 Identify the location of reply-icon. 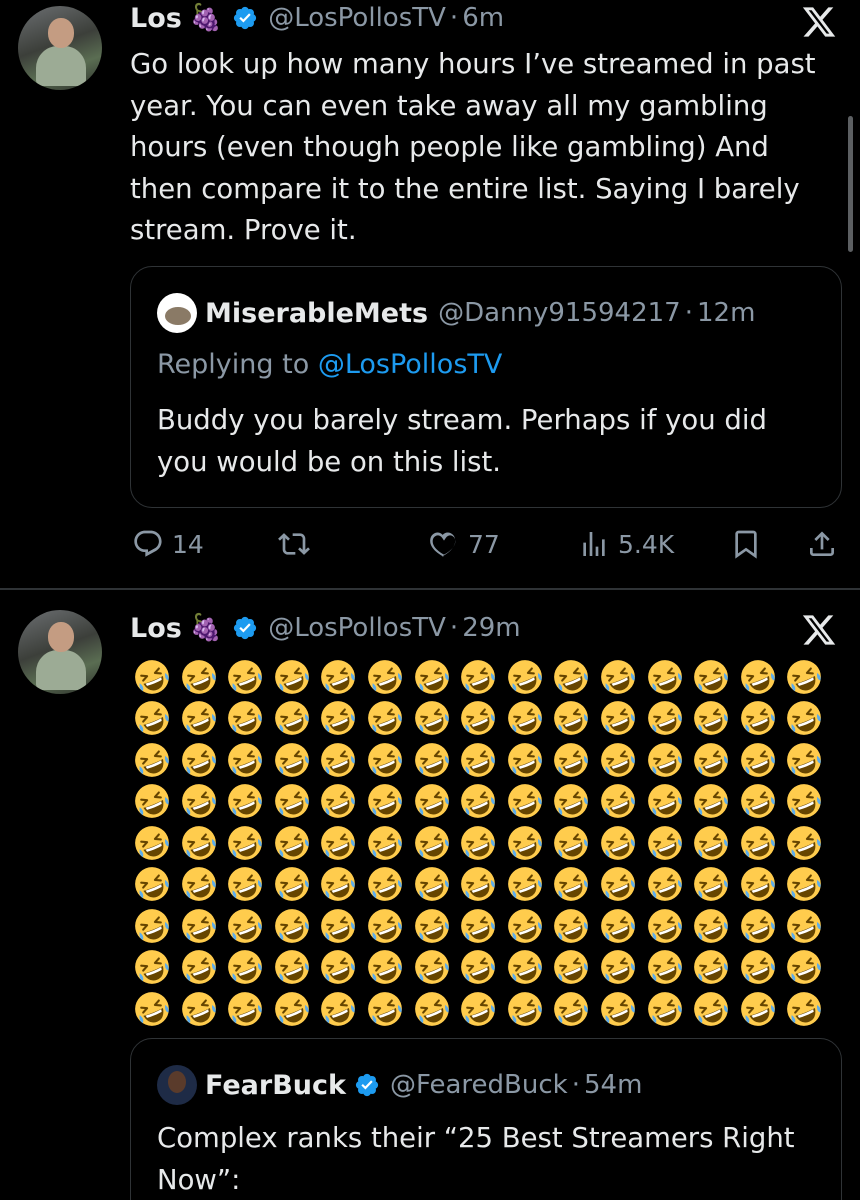
(148, 543).